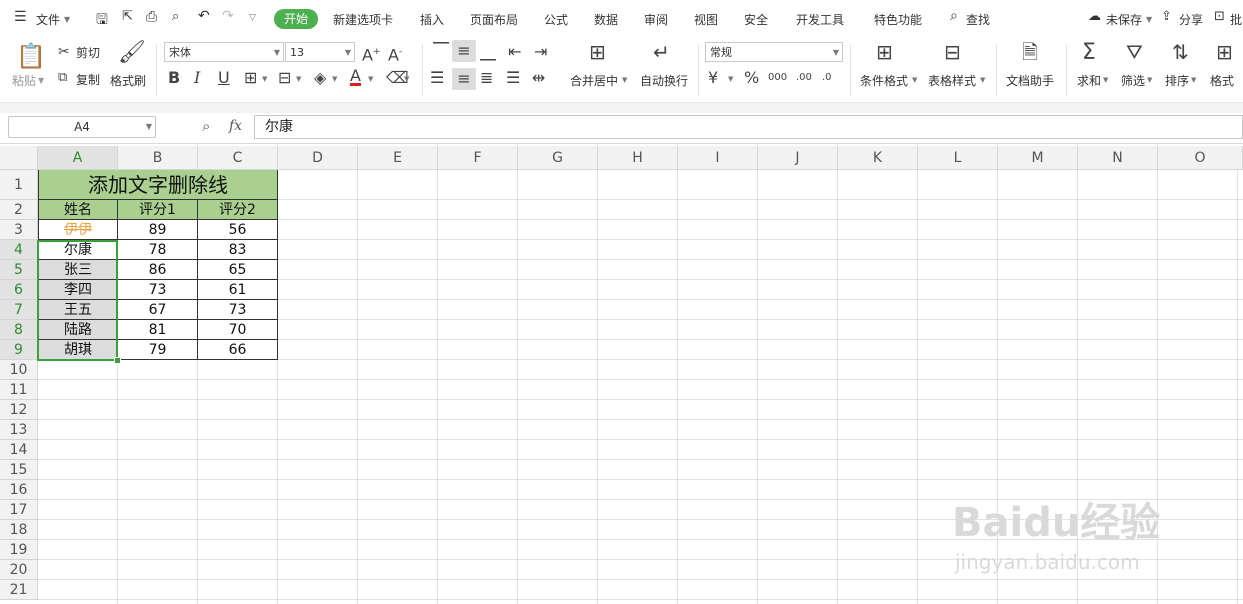 Image resolution: width=1243 pixels, height=604 pixels. I want to click on share-button: 分享, so click(1191, 19).